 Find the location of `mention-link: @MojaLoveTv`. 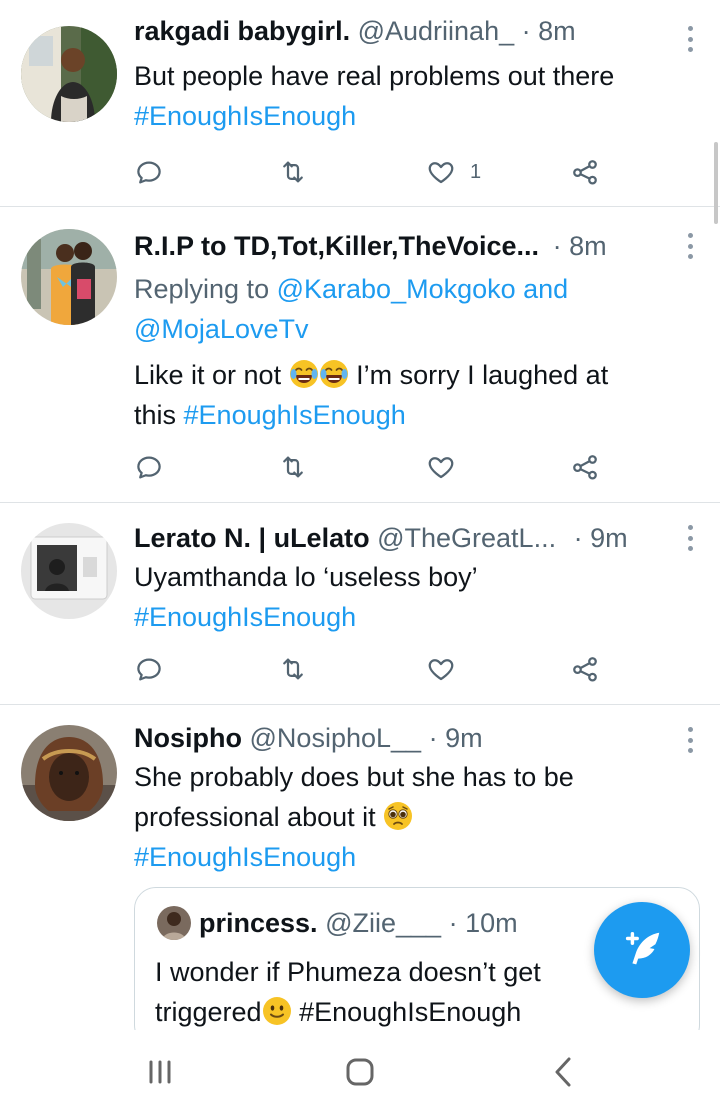

mention-link: @MojaLoveTv is located at coordinates (221, 329).